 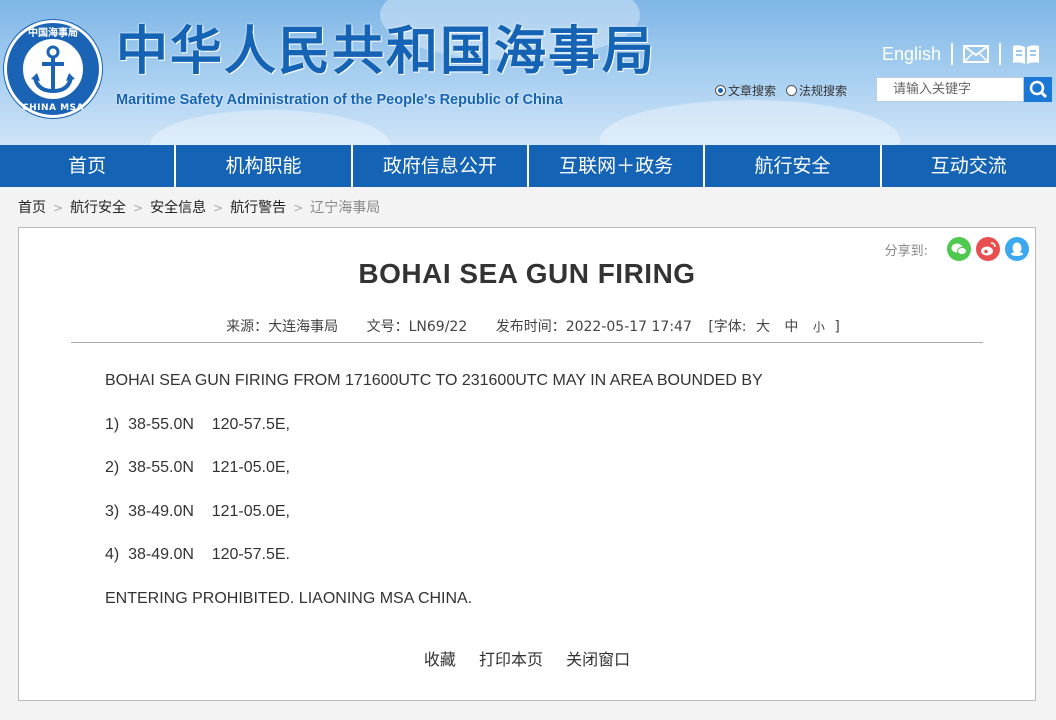 What do you see at coordinates (593, 327) in the screenshot?
I see `article-publish-time: 发布时间：2022-05-17 17:47` at bounding box center [593, 327].